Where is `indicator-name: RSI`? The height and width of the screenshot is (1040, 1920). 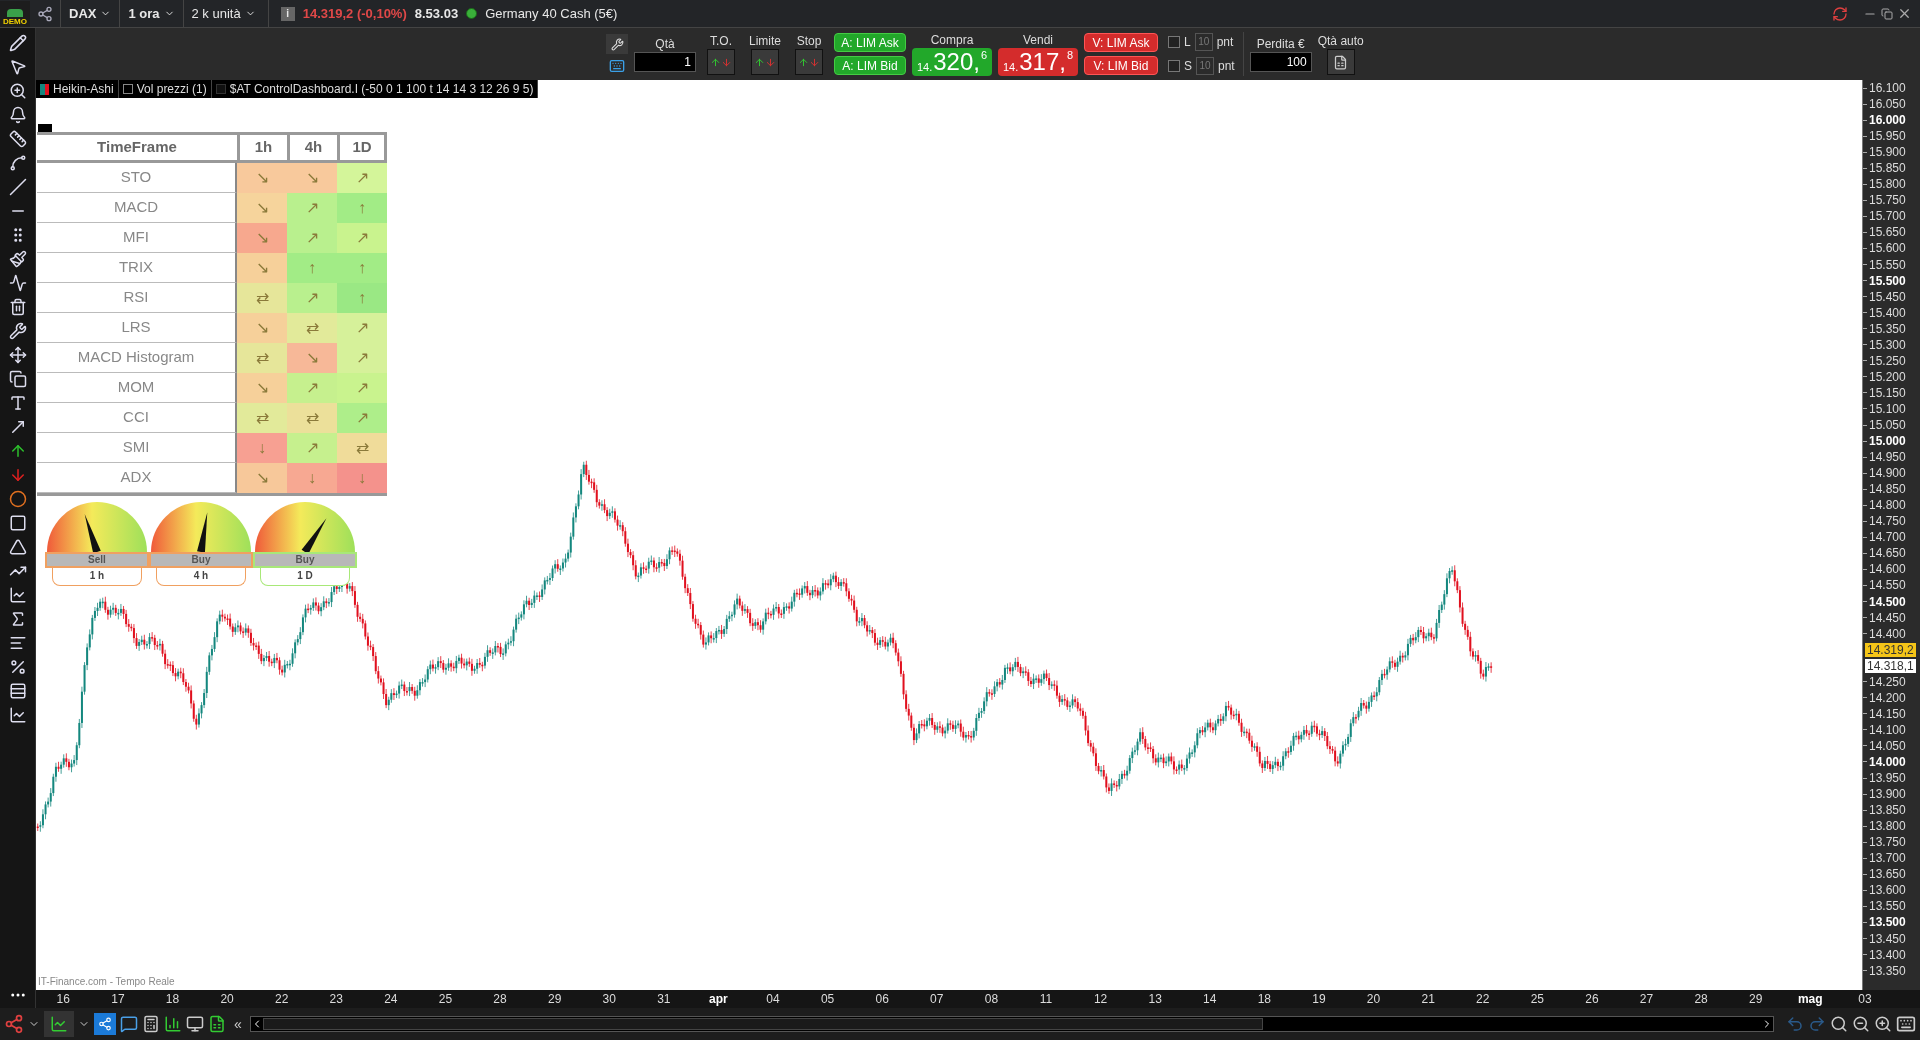
indicator-name: RSI is located at coordinates (137, 298).